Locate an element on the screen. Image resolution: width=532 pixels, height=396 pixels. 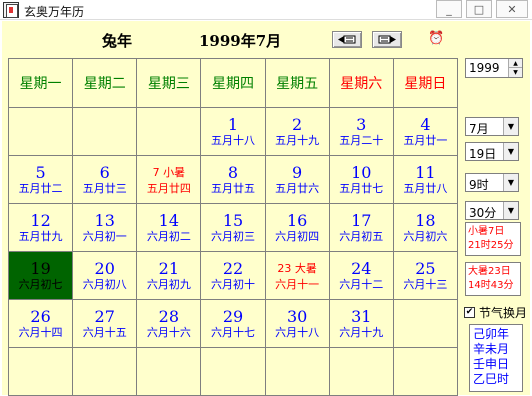
day-cell: 30 六月十八 is located at coordinates (297, 323).